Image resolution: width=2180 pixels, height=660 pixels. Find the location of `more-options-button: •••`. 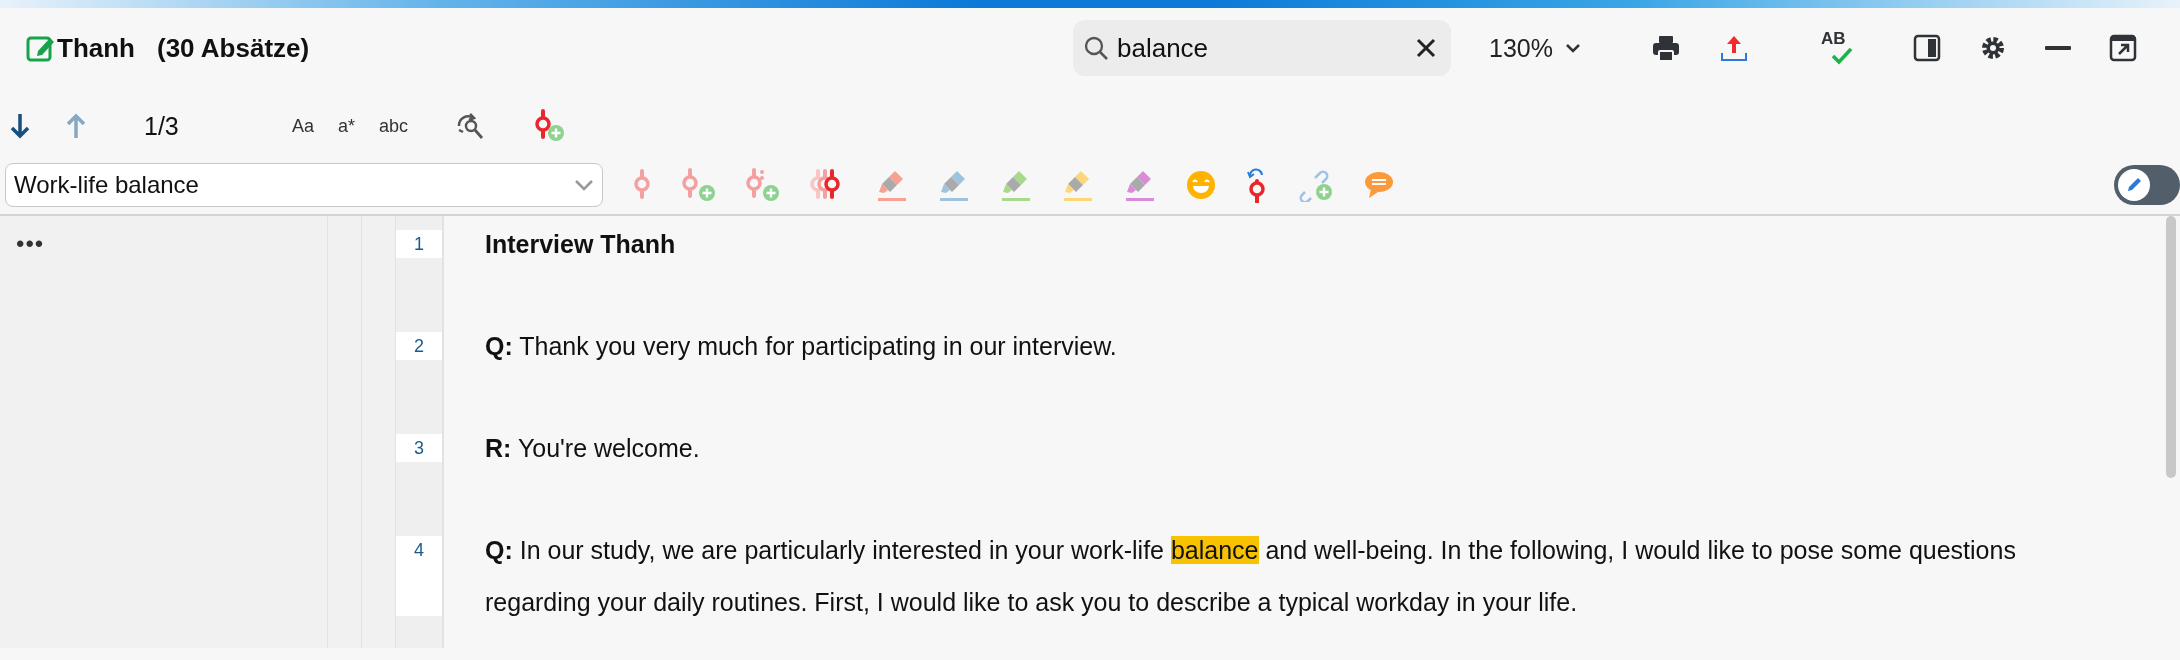

more-options-button: ••• is located at coordinates (30, 243).